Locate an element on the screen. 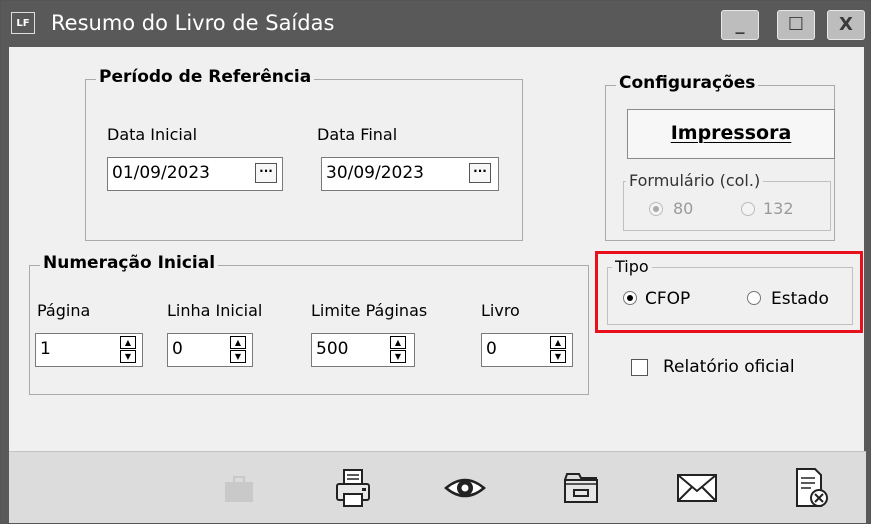 This screenshot has height=524, width=871. bottom-toolbar is located at coordinates (437, 487).